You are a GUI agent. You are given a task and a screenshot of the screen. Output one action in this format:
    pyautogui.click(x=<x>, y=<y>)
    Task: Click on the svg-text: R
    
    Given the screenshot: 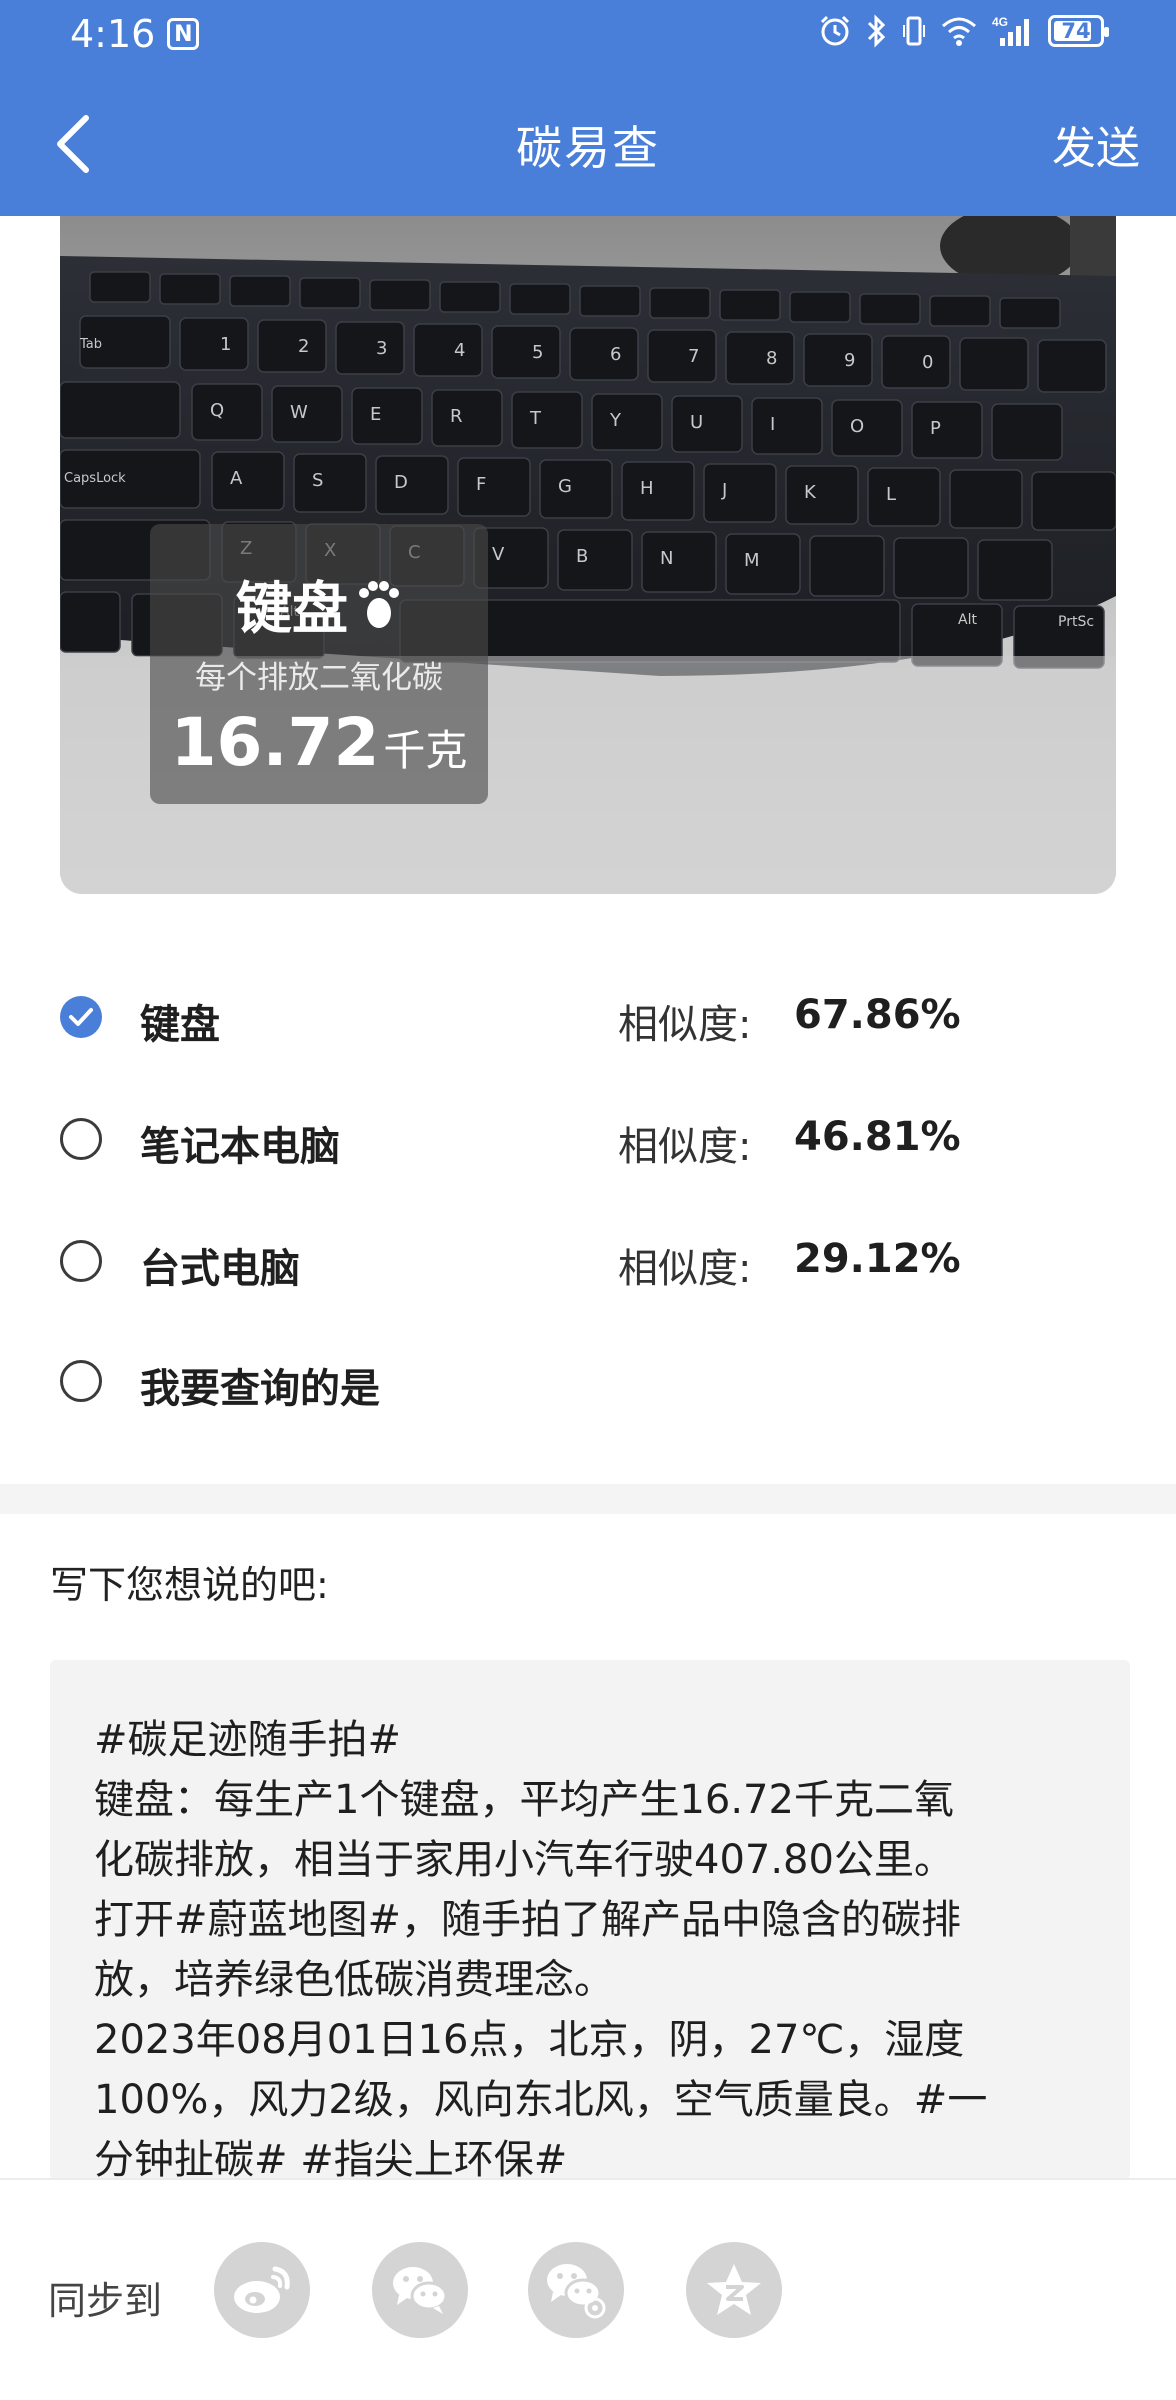 What is the action you would take?
    pyautogui.click(x=456, y=416)
    